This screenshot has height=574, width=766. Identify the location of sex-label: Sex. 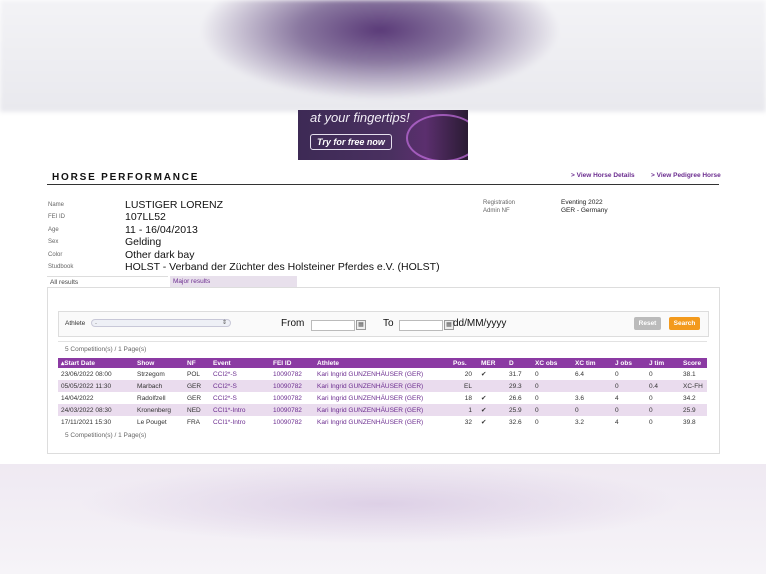
(53, 242).